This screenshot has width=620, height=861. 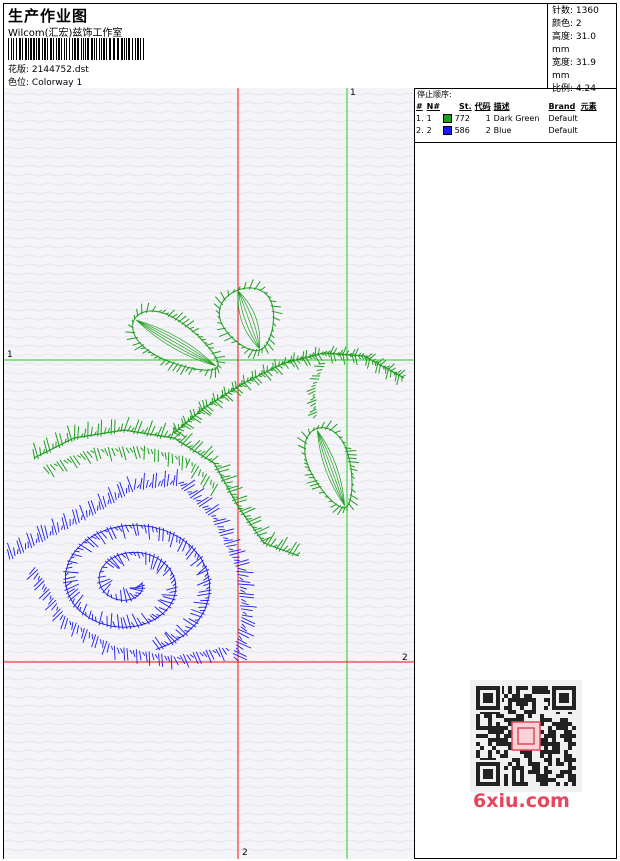 What do you see at coordinates (353, 93) in the screenshot?
I see `guide-green-top-label: 1` at bounding box center [353, 93].